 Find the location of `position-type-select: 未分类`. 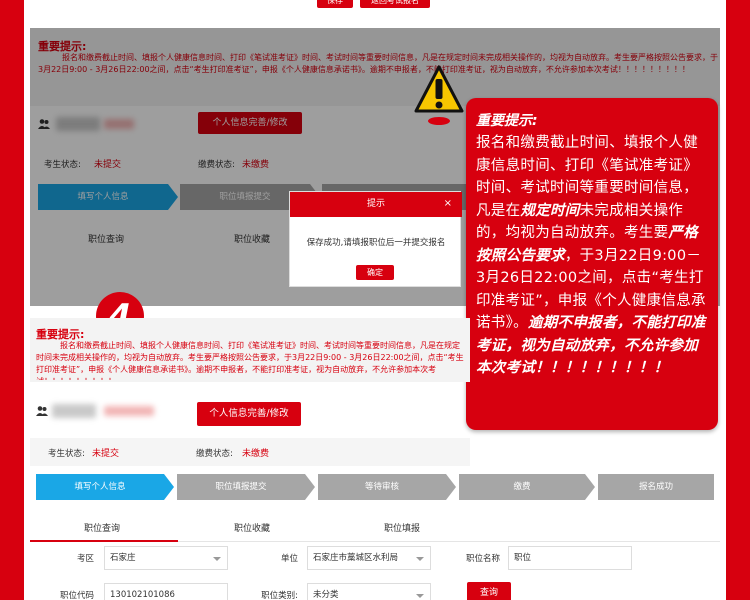

position-type-select: 未分类 is located at coordinates (369, 591).